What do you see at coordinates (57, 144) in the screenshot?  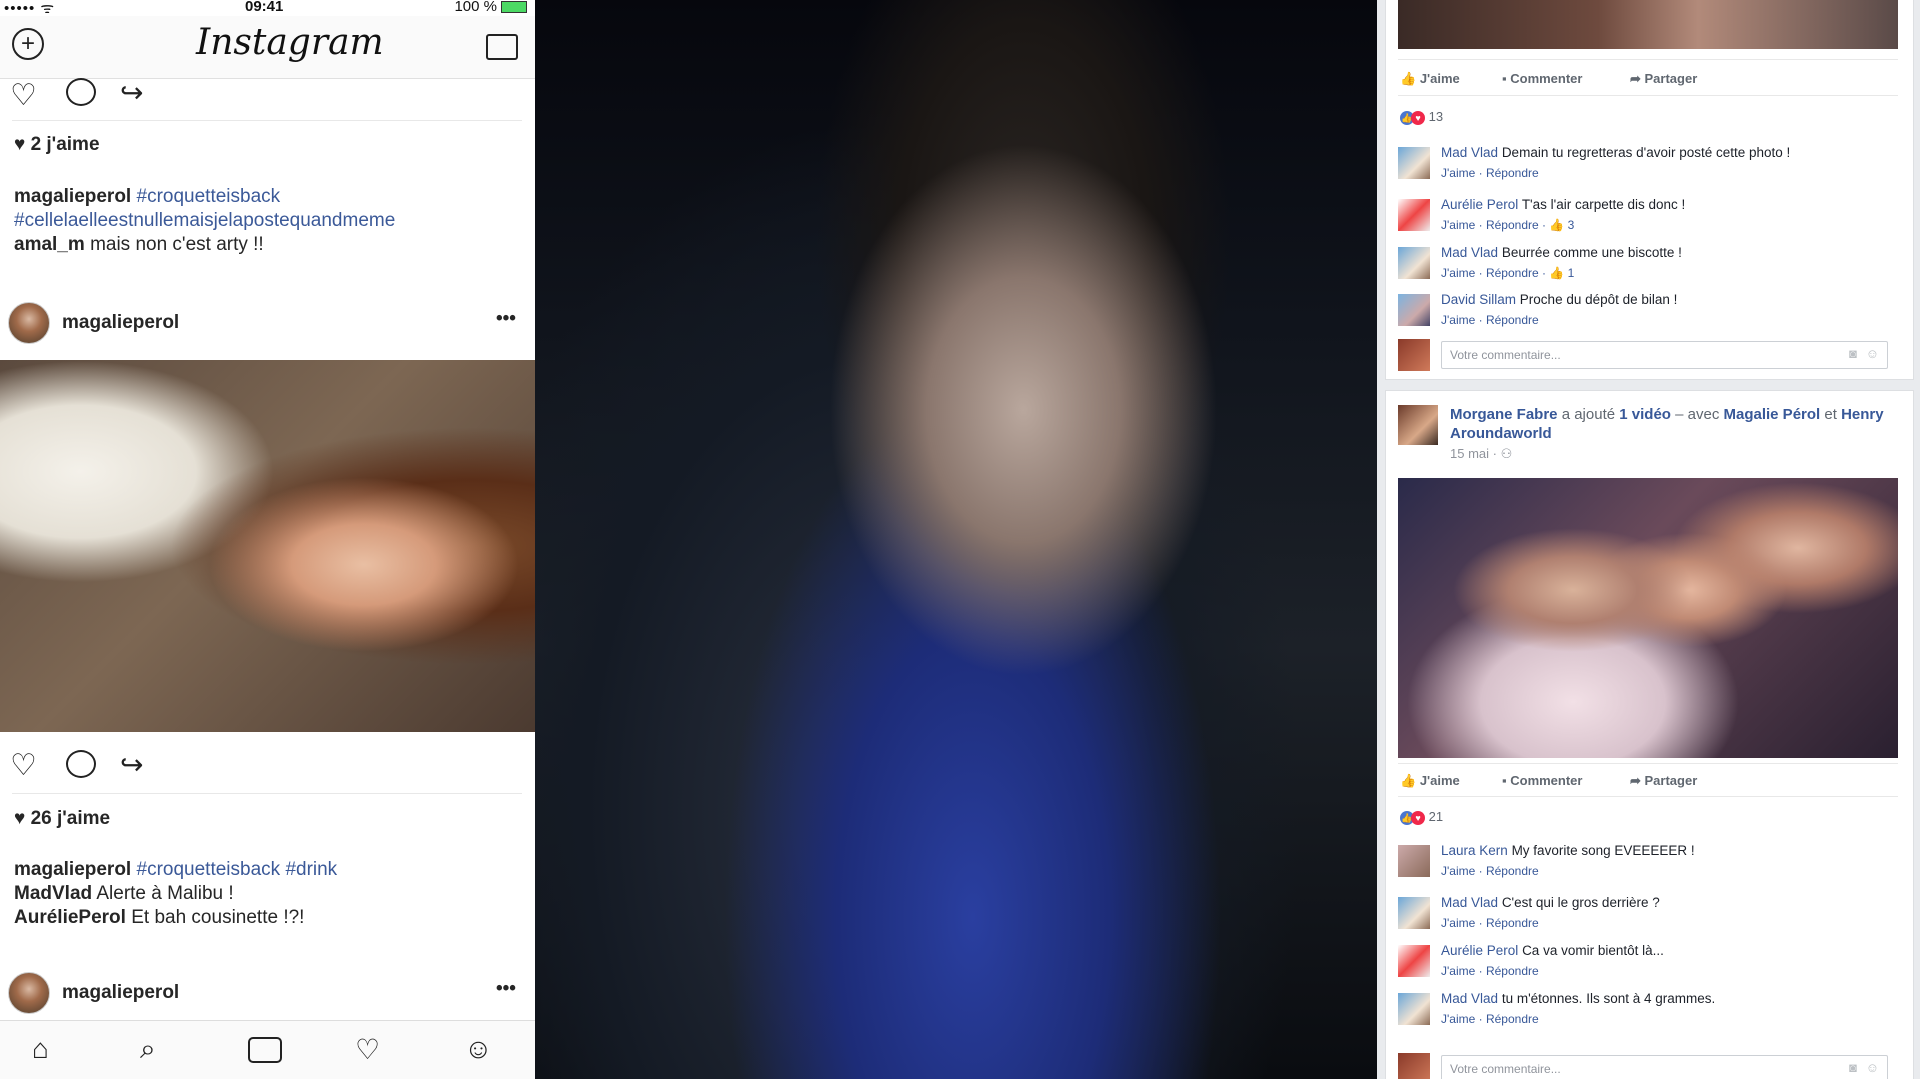 I see `likes-count: ♥ 2 j'aime` at bounding box center [57, 144].